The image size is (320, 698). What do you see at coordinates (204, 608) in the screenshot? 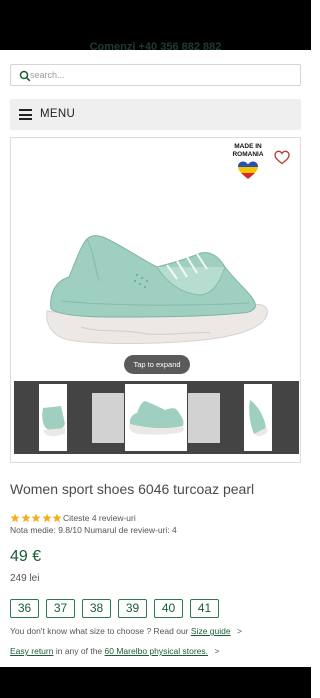
I see `size-option: 41` at bounding box center [204, 608].